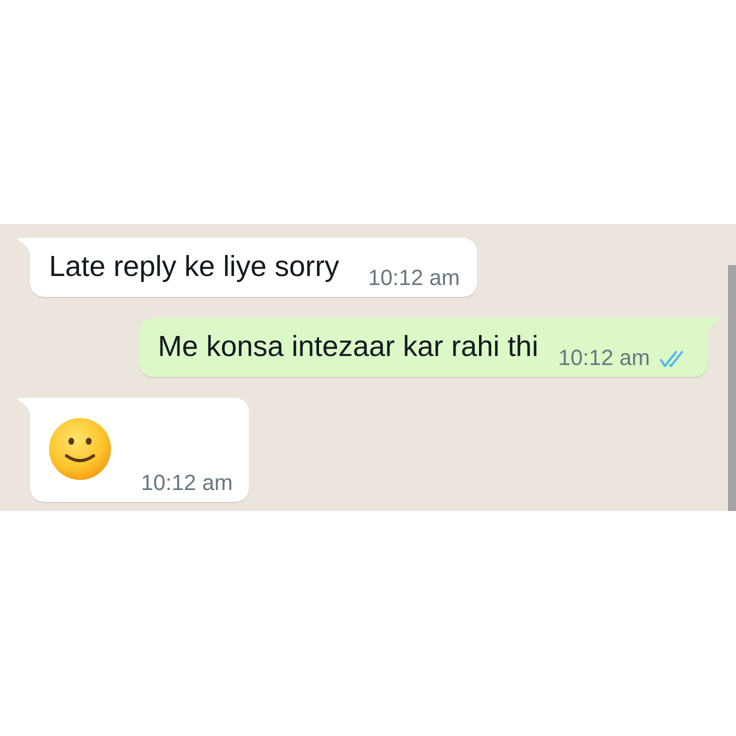 The image size is (736, 736). Describe the element at coordinates (348, 347) in the screenshot. I see `message-text: Me konsa intezaar kar rahi thi` at that location.